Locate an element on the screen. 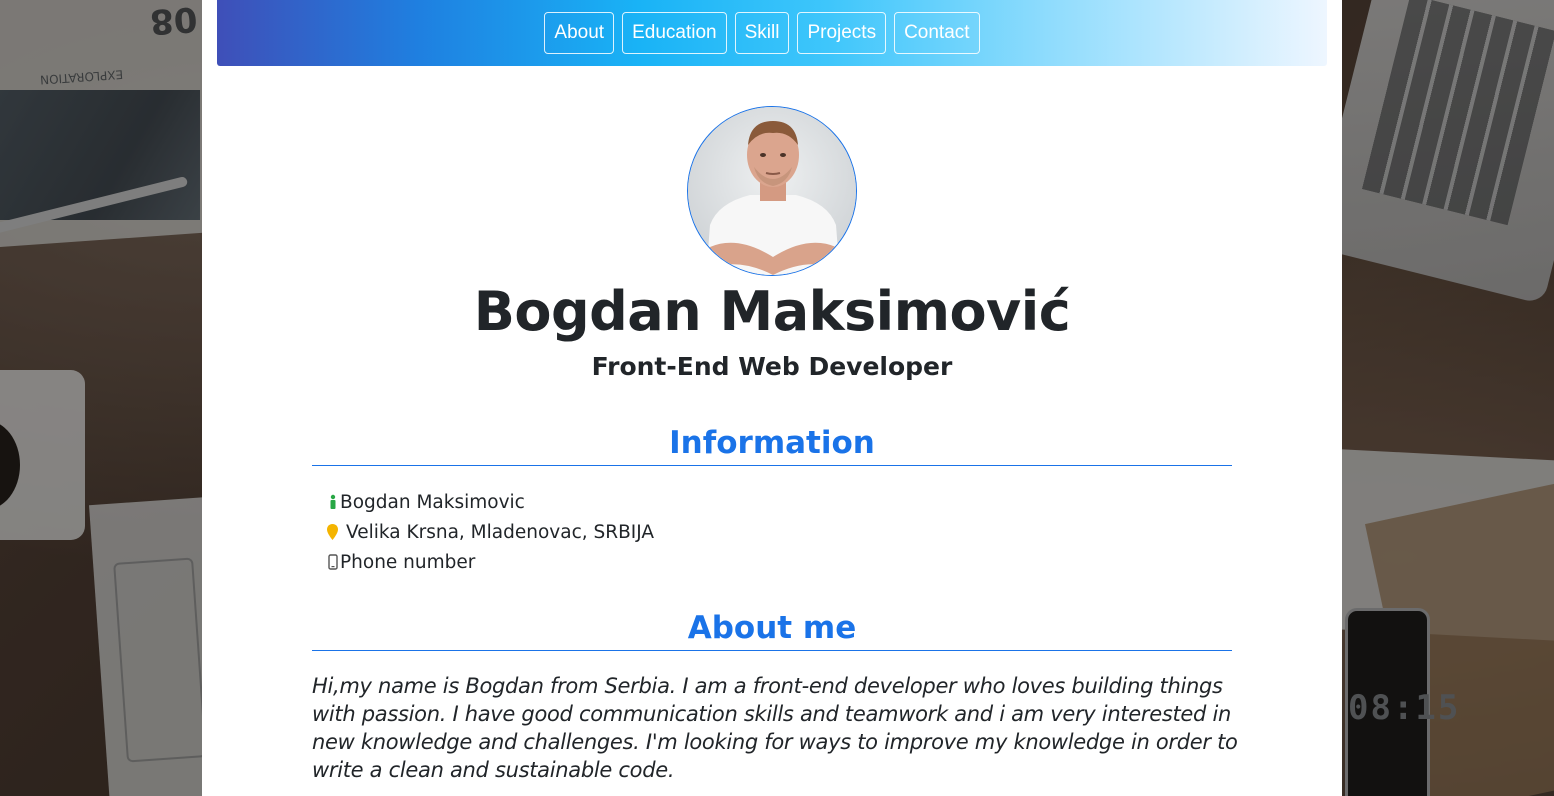  avatar-photo is located at coordinates (772, 191).